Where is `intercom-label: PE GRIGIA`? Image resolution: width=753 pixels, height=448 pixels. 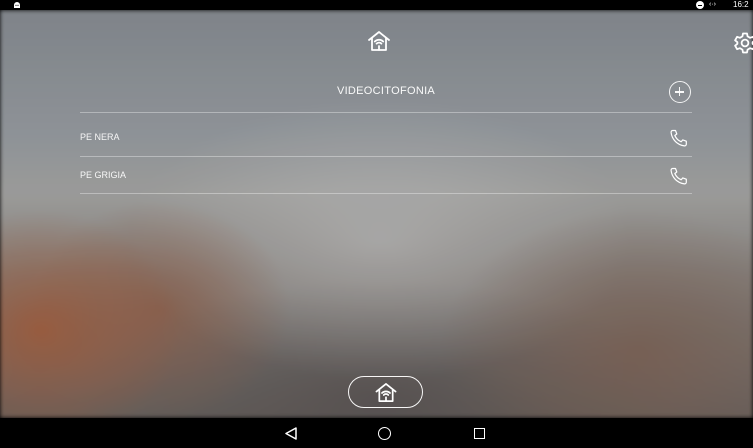
intercom-label: PE GRIGIA is located at coordinates (103, 175).